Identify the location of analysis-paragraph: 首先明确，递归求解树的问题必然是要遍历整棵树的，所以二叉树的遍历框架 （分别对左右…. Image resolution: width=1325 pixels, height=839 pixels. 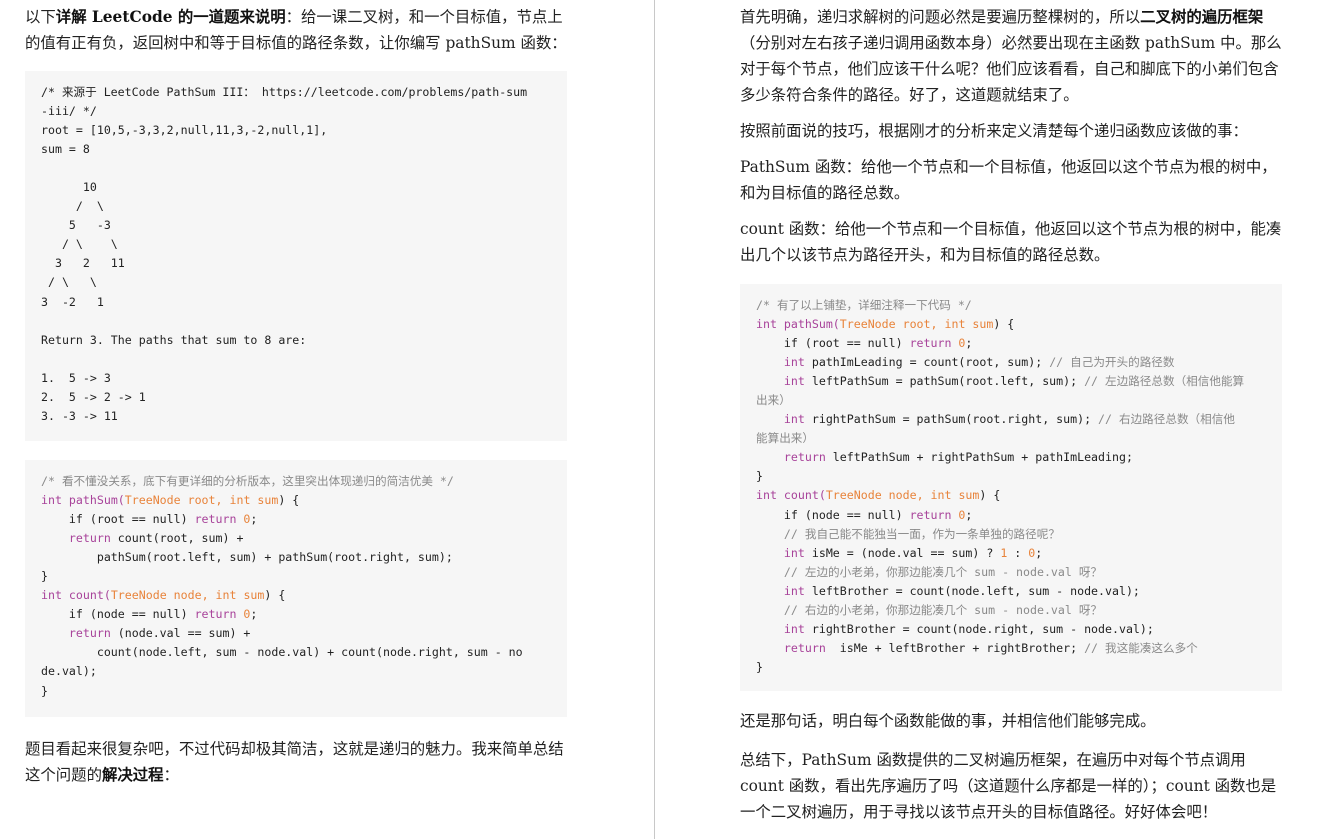
(1012, 56).